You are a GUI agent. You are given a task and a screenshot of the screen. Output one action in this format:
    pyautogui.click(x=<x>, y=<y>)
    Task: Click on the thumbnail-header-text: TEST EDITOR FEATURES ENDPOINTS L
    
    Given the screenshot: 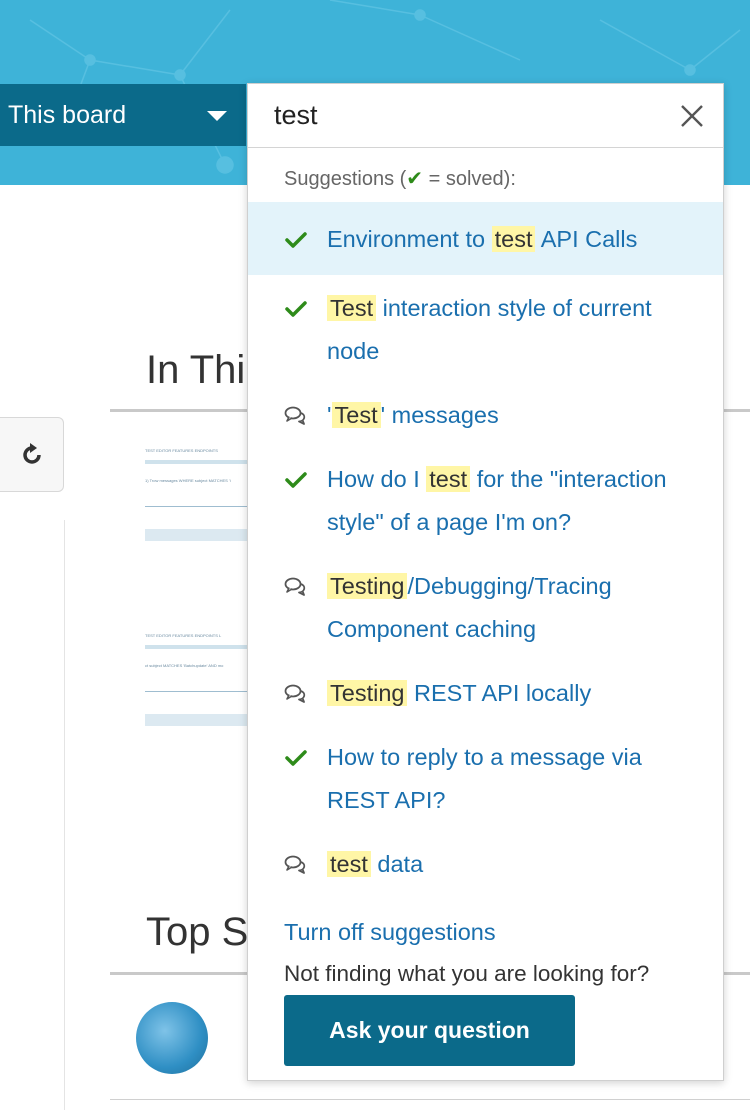 What is the action you would take?
    pyautogui.click(x=183, y=635)
    